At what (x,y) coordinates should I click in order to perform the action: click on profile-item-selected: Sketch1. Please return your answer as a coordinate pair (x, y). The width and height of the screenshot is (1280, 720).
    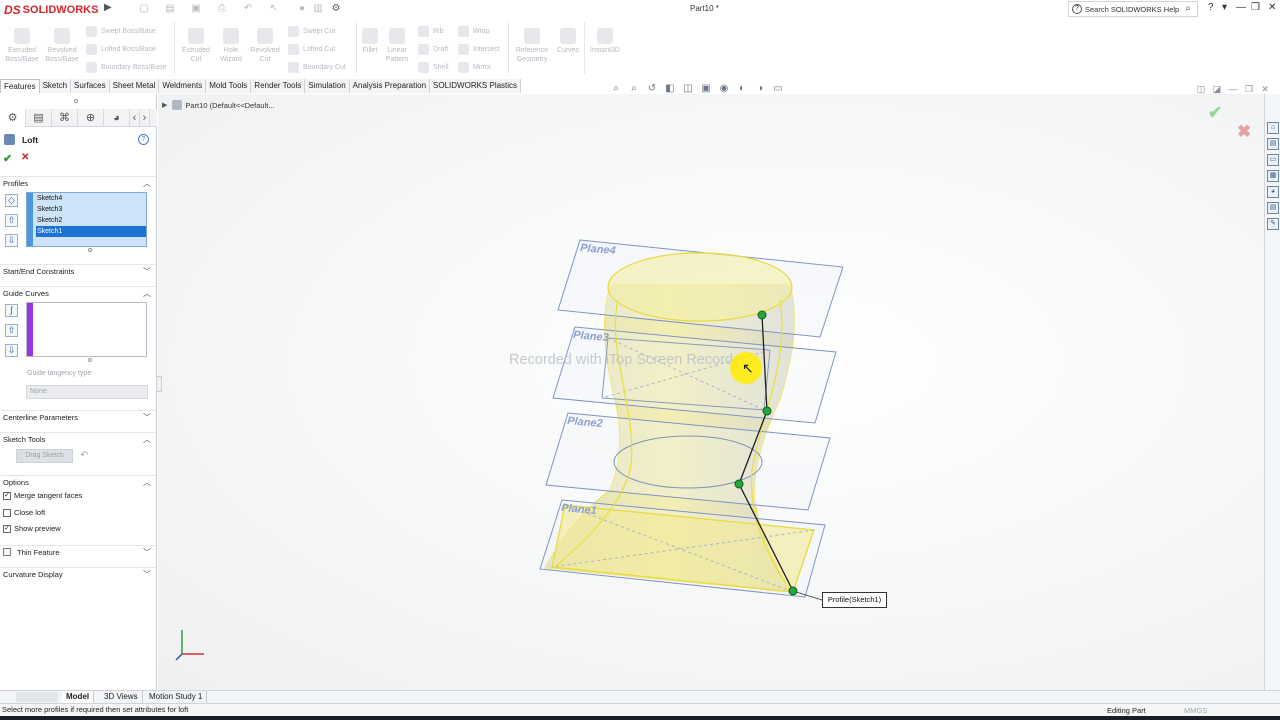
    Looking at the image, I should click on (91, 231).